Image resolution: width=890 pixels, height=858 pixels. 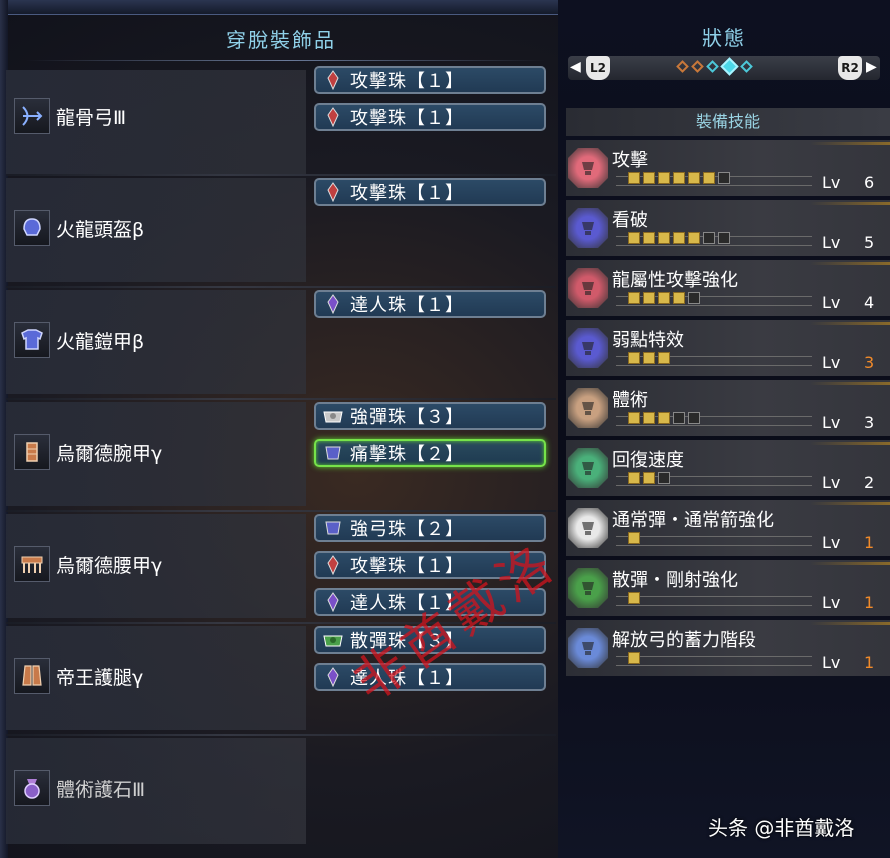 I want to click on level-value: 6, so click(x=869, y=182).